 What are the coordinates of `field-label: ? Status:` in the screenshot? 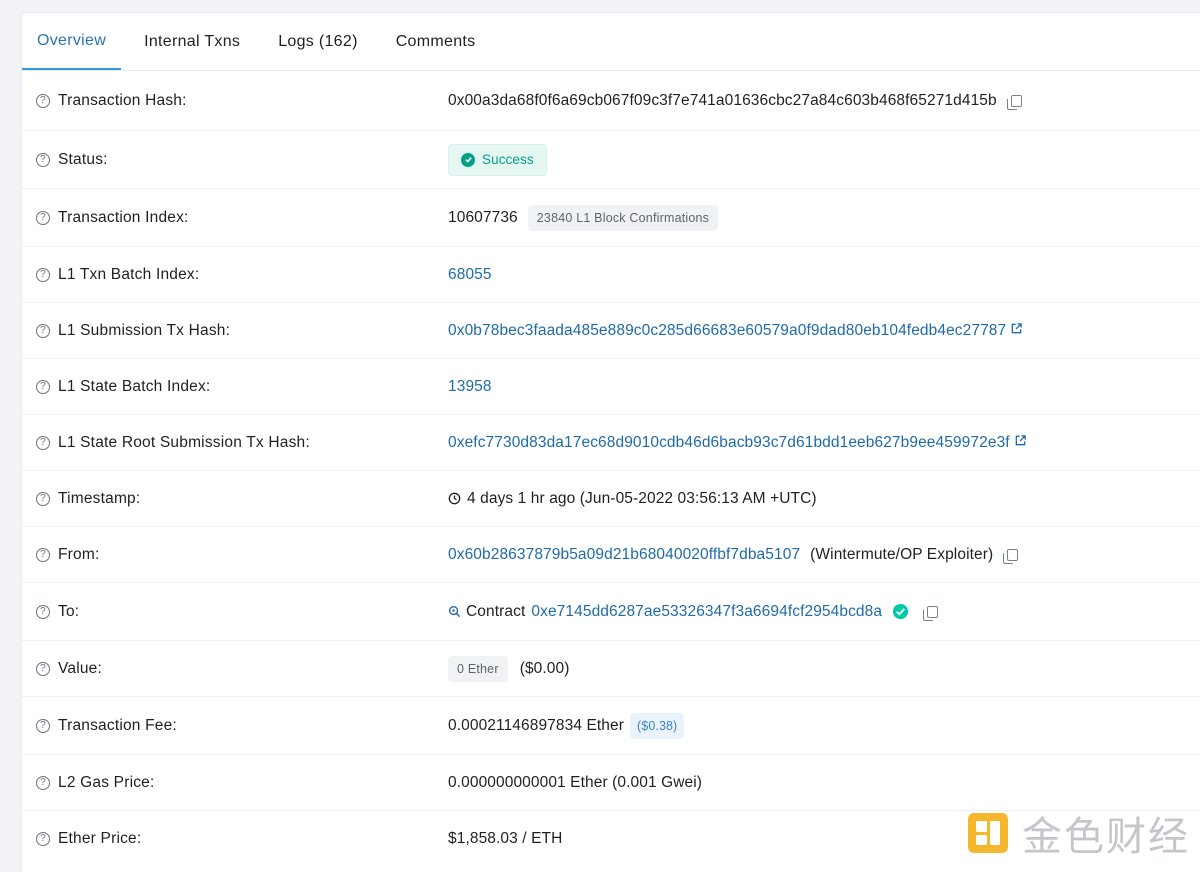 It's located at (72, 160).